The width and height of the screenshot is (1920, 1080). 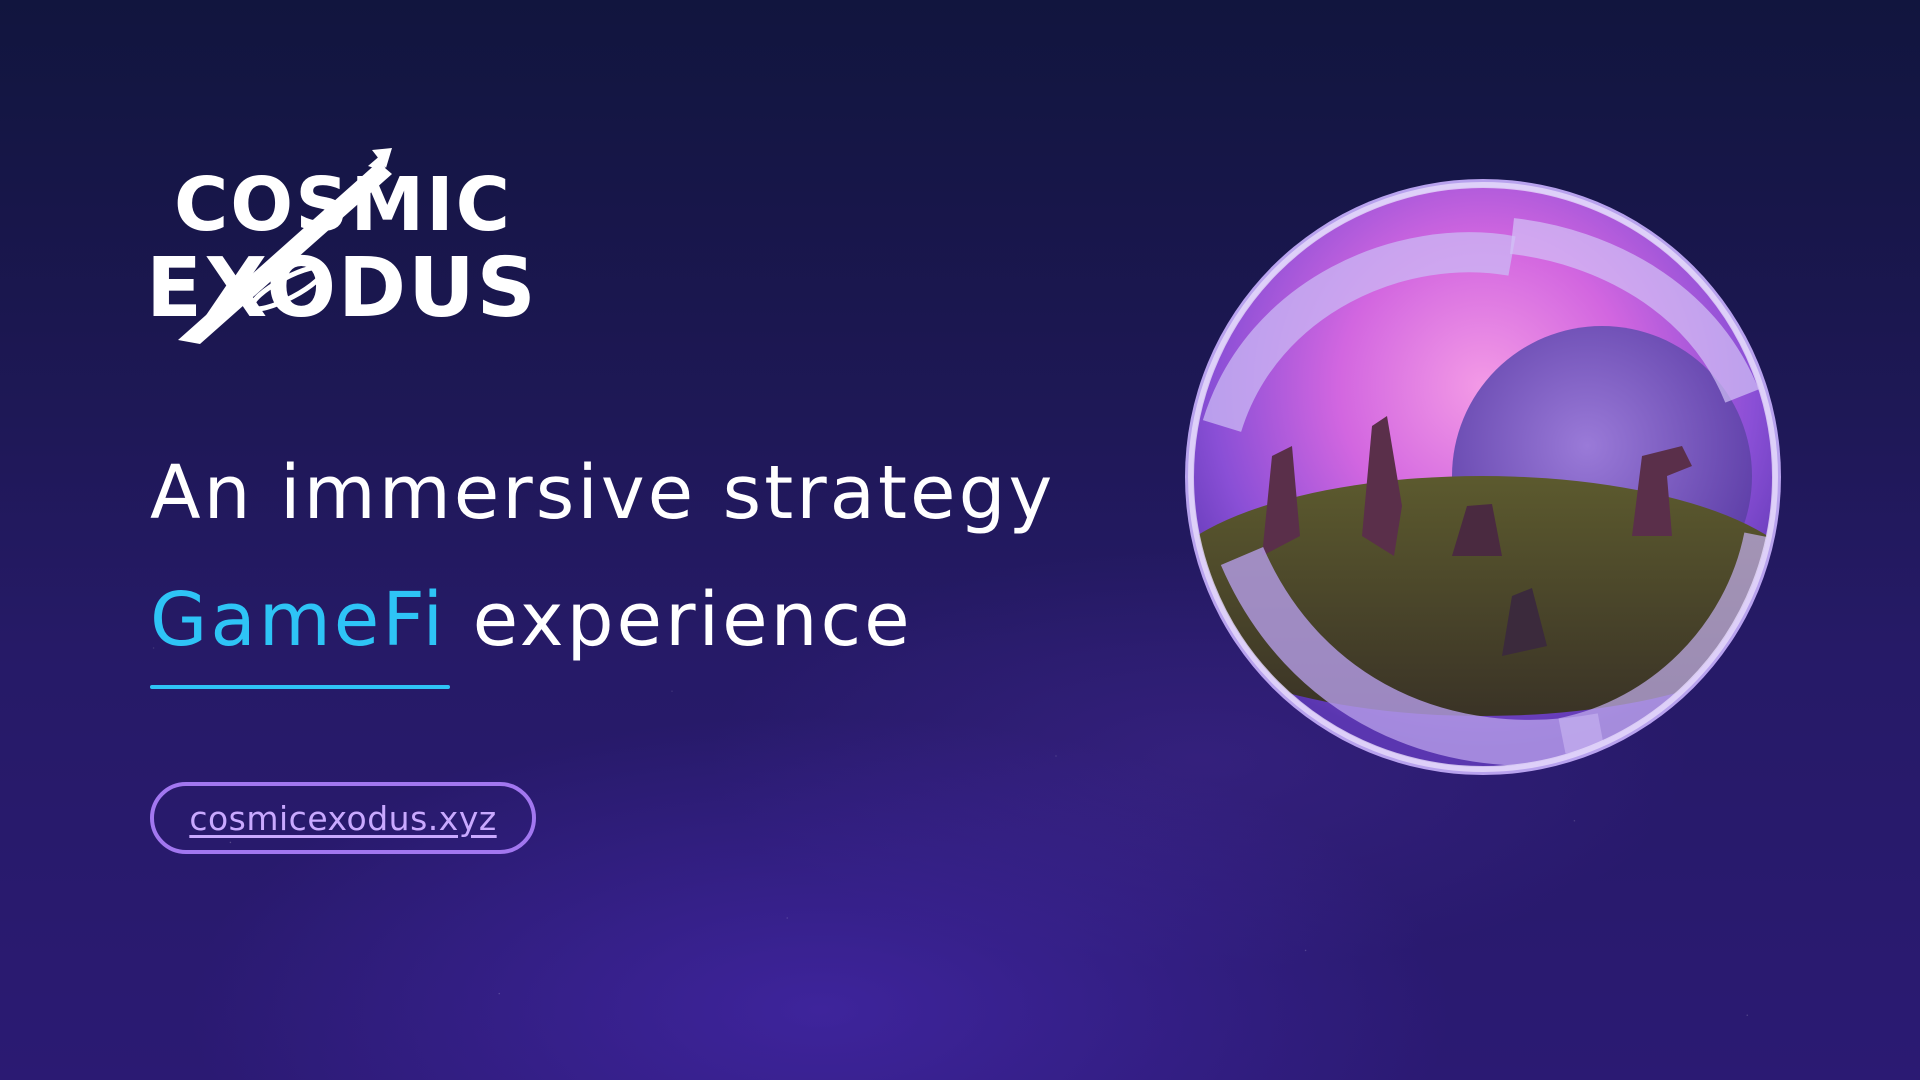 What do you see at coordinates (603, 493) in the screenshot?
I see `headline-line-1: An immersive strategy` at bounding box center [603, 493].